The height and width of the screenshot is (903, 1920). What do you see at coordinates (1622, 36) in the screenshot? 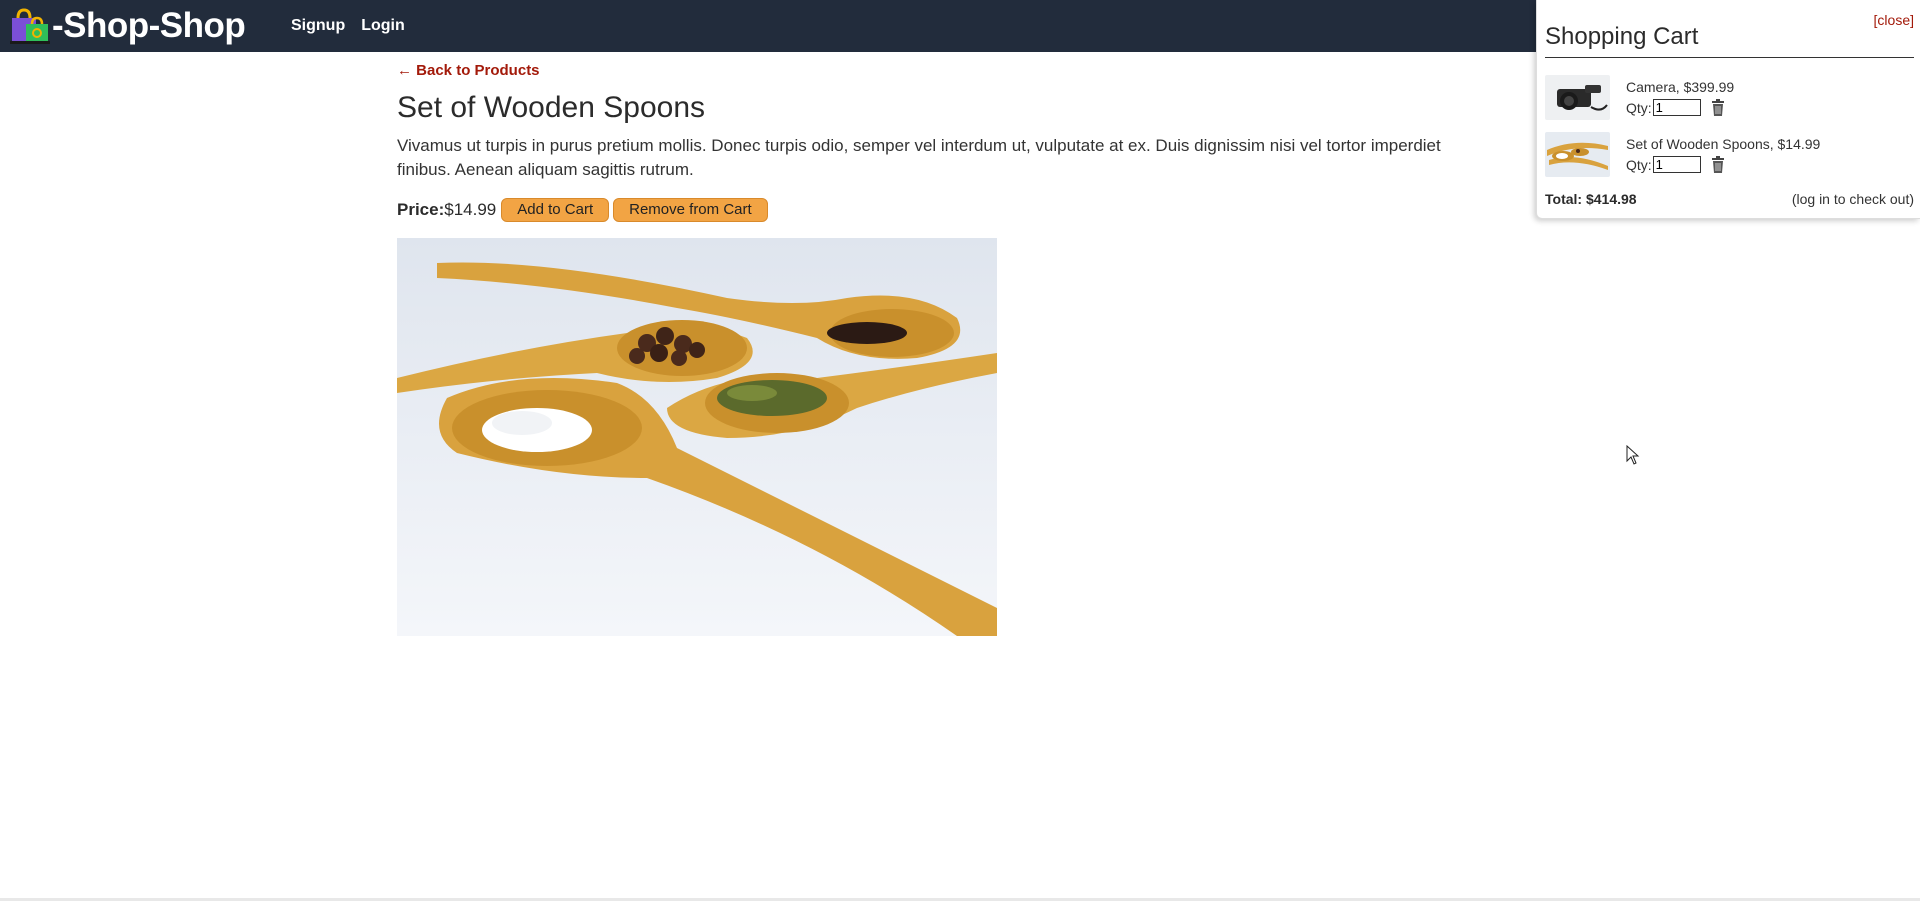
I see `cart-title: Shopping Cart` at bounding box center [1622, 36].